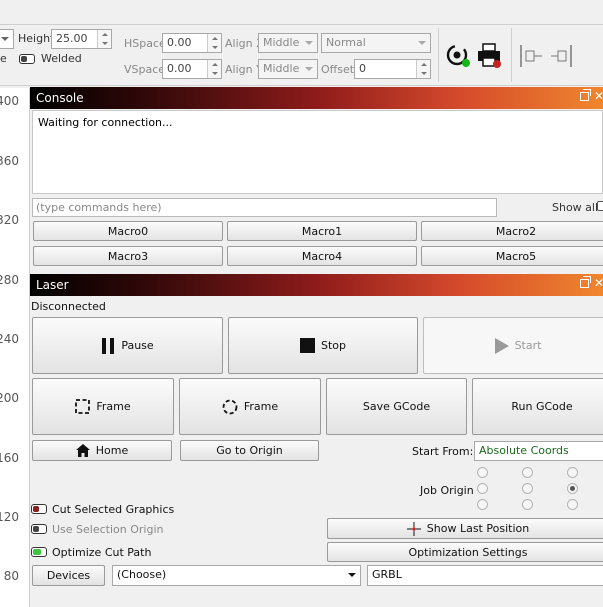 Image resolution: width=603 pixels, height=607 pixels. What do you see at coordinates (145, 43) in the screenshot?
I see `hspace-label: HSpace` at bounding box center [145, 43].